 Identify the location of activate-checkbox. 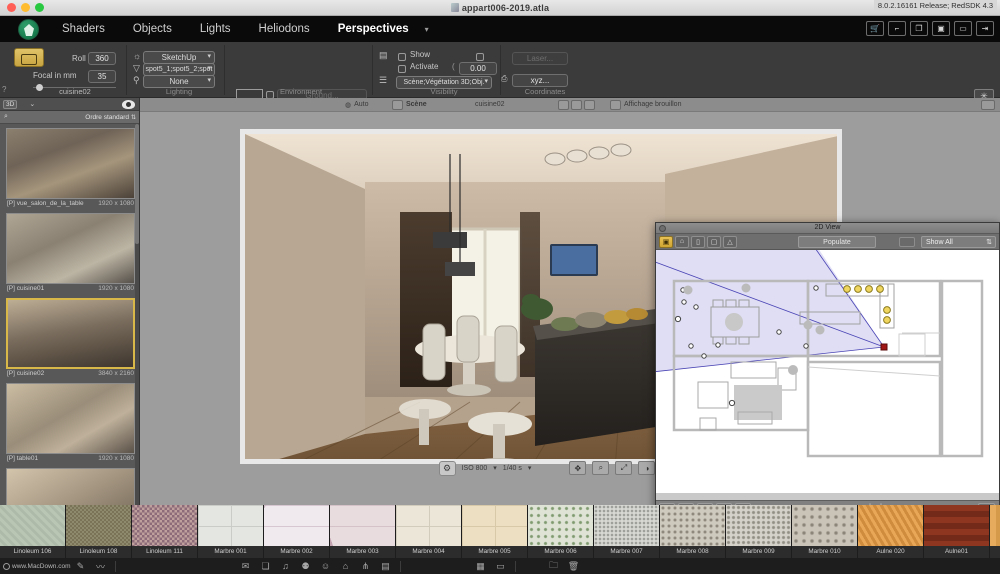
(402, 69).